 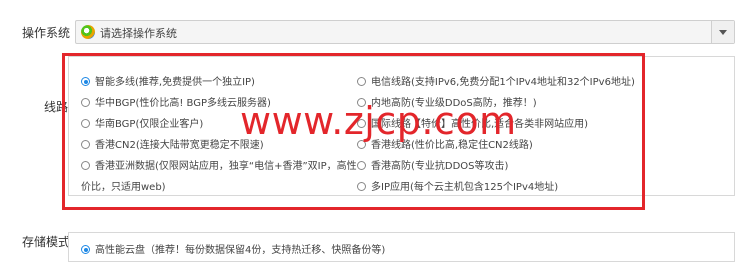 I want to click on line-option-mainland-ddos: 内地高防(专业级DDoS高防，推荐！), so click(x=447, y=101).